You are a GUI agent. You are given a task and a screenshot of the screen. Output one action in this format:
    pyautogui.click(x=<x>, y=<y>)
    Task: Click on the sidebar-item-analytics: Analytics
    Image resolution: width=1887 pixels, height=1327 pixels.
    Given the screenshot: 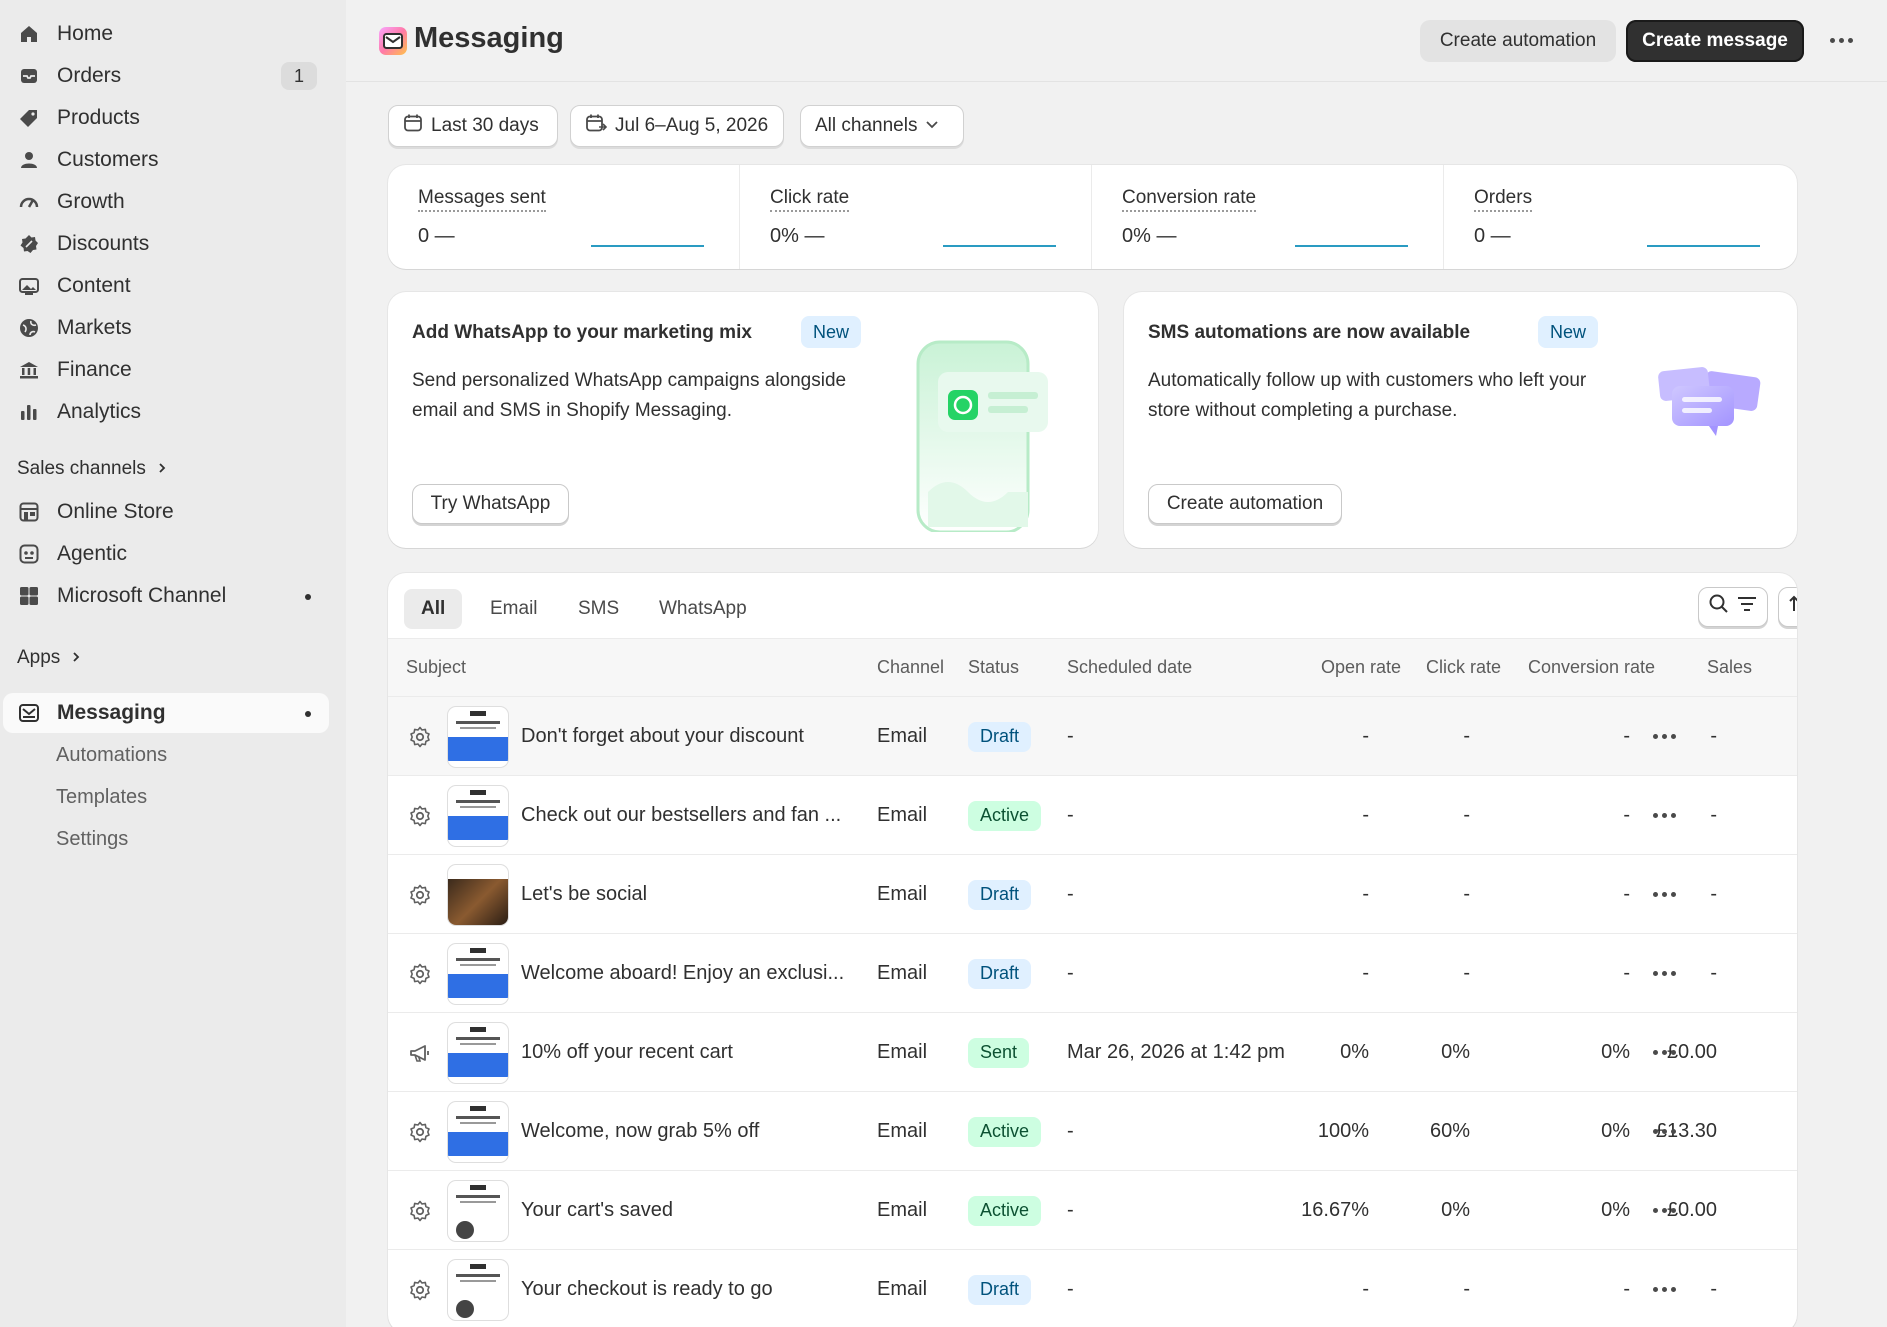 What is the action you would take?
    pyautogui.click(x=166, y=412)
    